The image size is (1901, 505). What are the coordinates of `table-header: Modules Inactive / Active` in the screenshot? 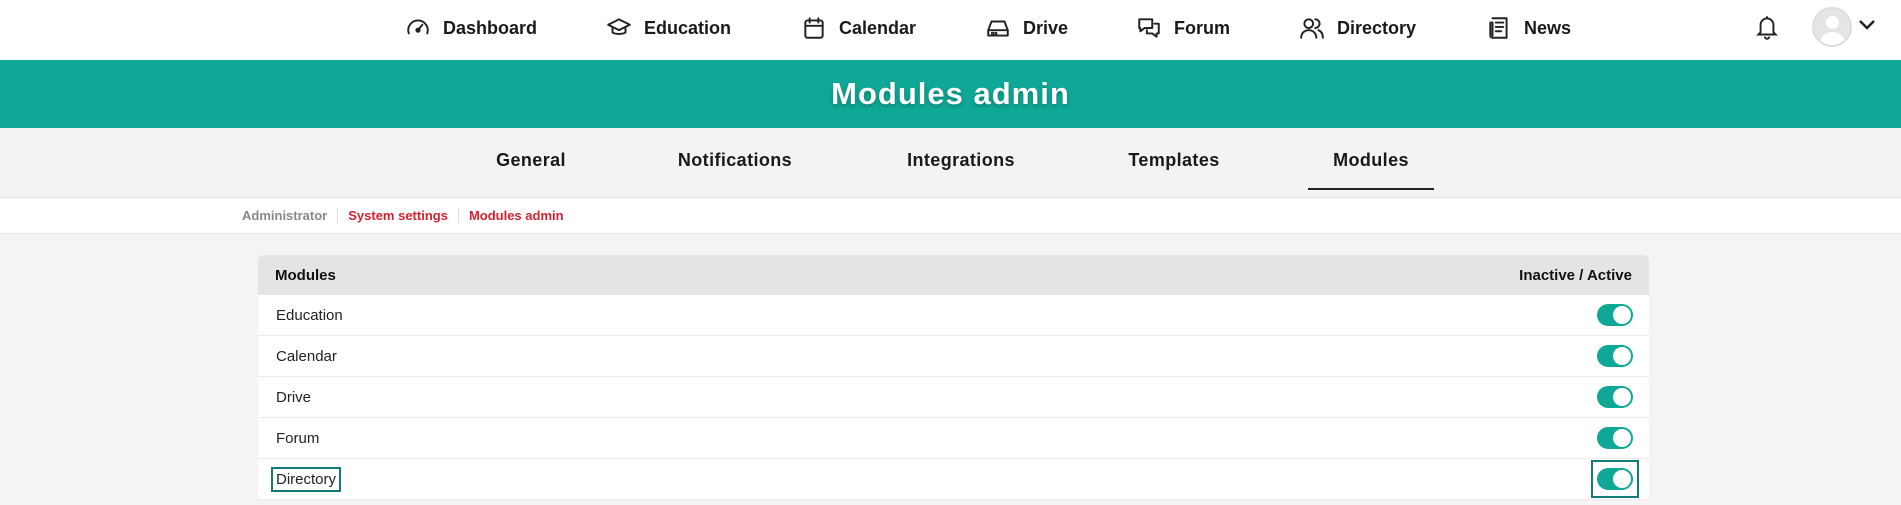 It's located at (953, 275).